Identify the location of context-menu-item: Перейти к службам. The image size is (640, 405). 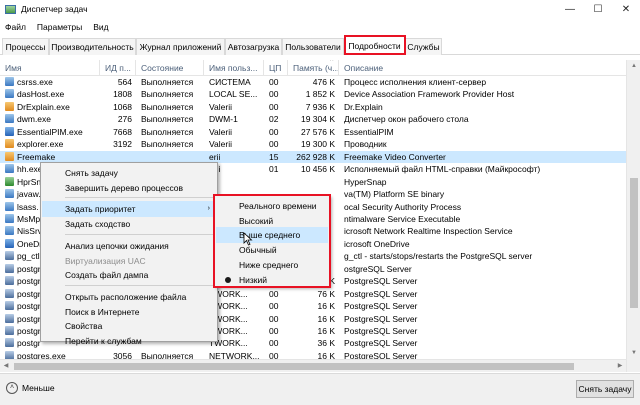
(129, 341).